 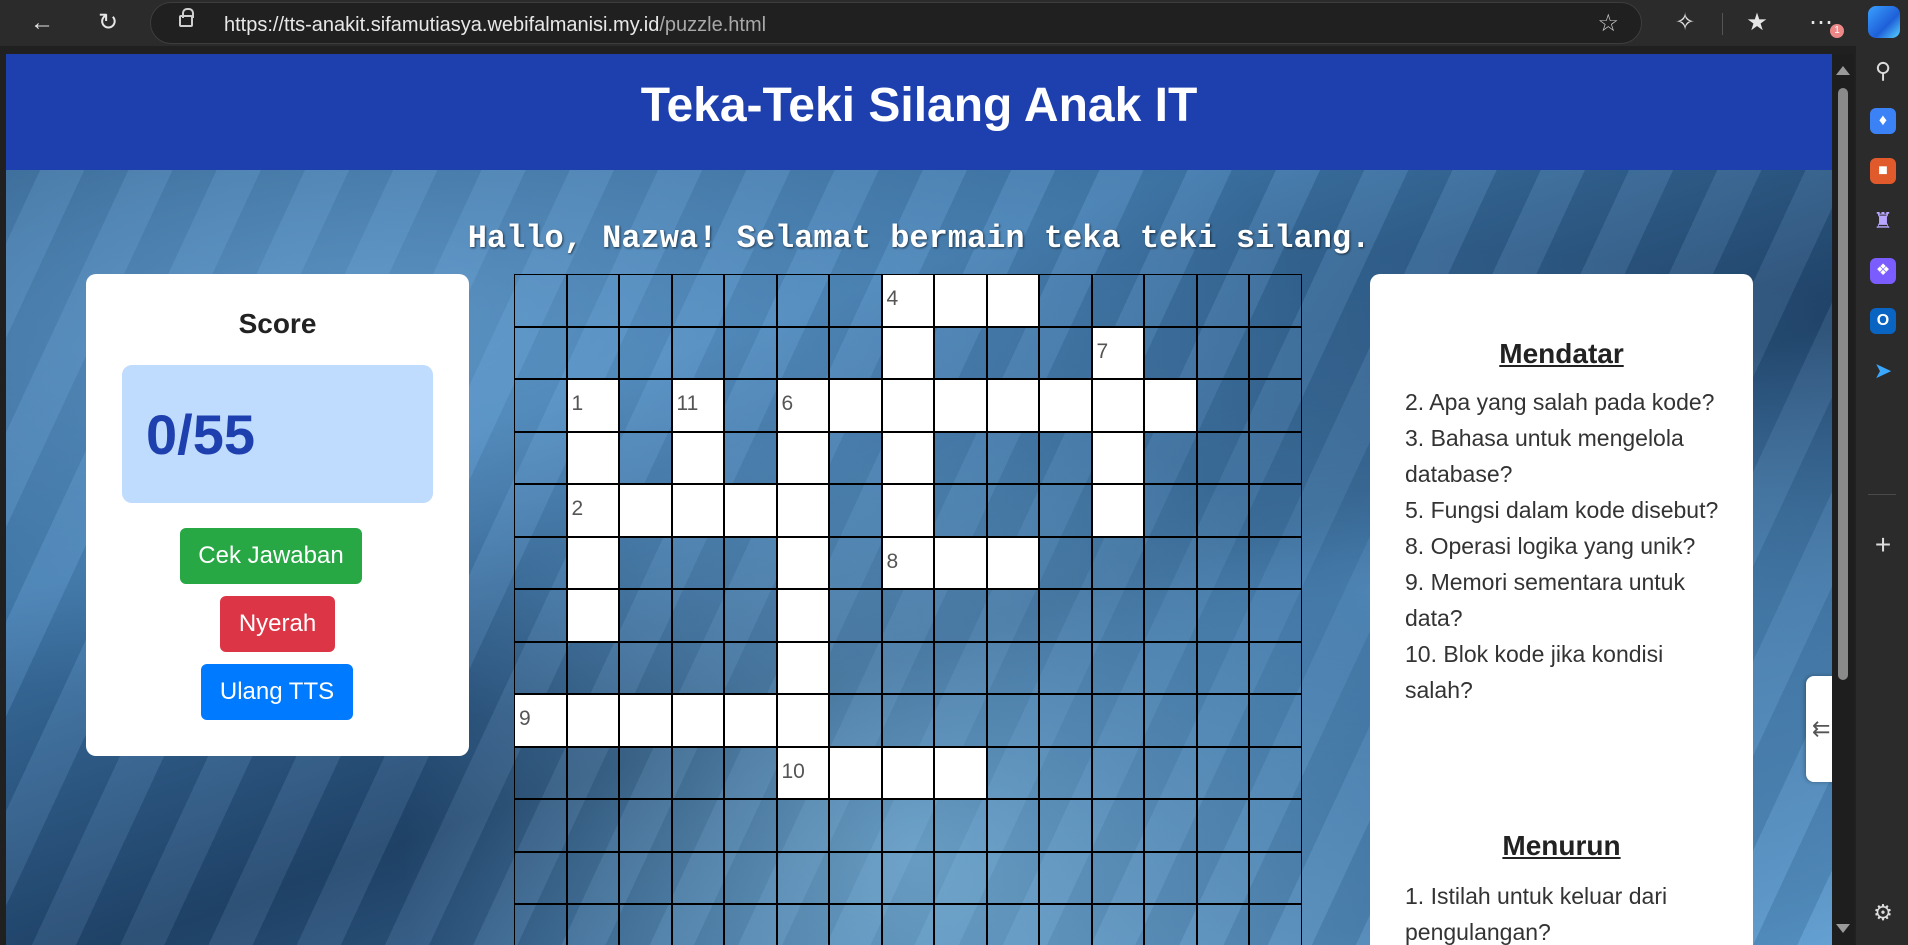 I want to click on crossword-input-cell: 7, so click(x=1117, y=352).